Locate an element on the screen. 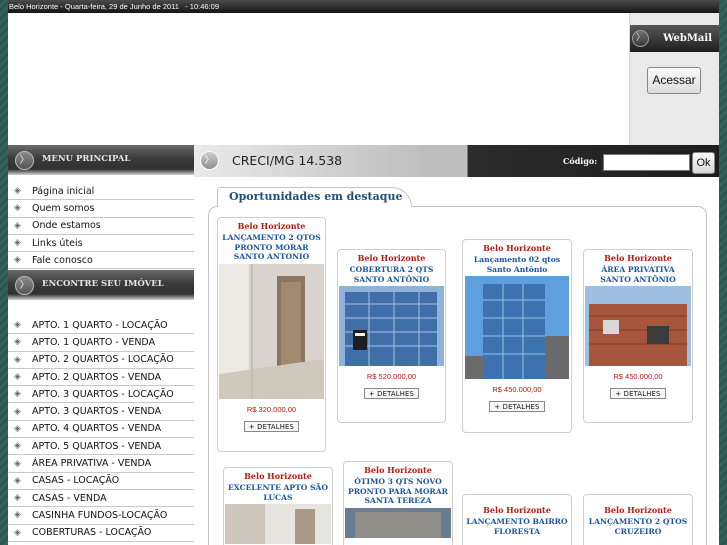 The height and width of the screenshot is (545, 727). property-type-label: APTO. 3 QUARTOS - LOCAÇÃO is located at coordinates (103, 394).